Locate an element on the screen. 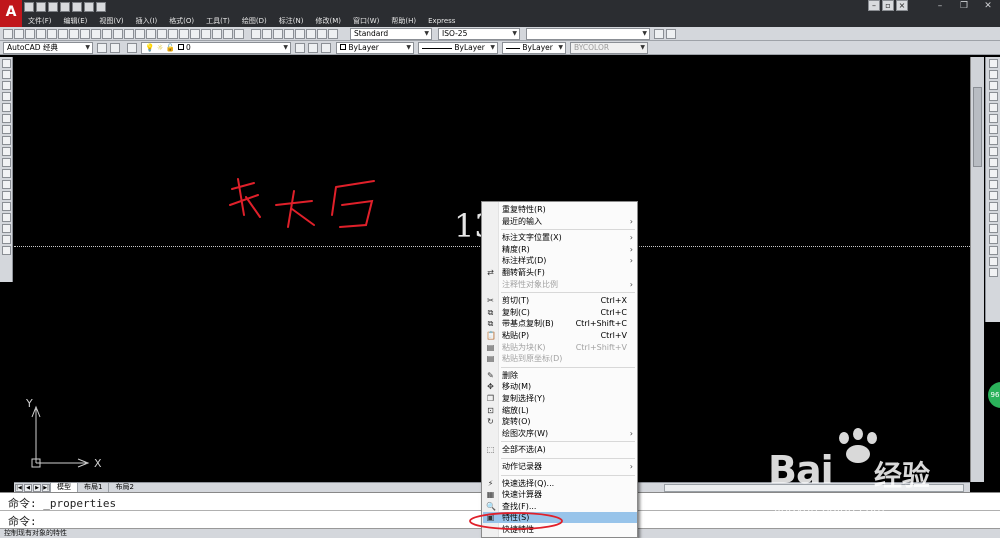 Image resolution: width=1000 pixels, height=538 pixels. context-menu-item: 最近的输入 › is located at coordinates (560, 221).